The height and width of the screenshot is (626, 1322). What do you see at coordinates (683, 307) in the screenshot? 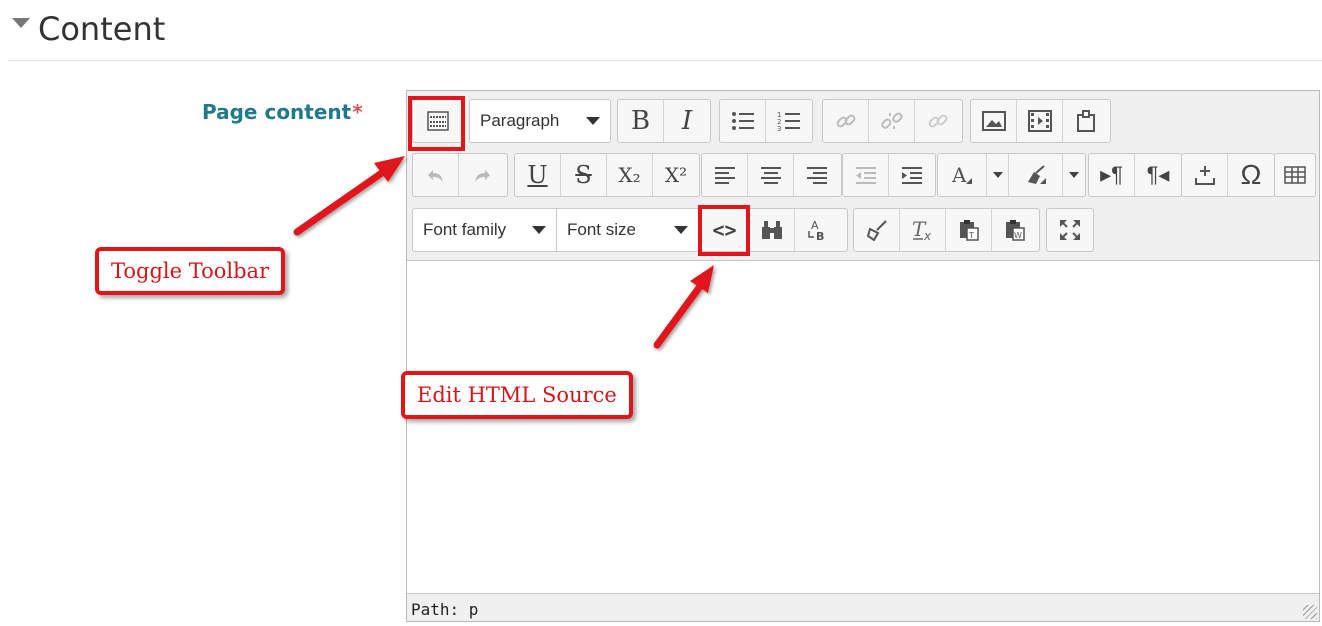
I see `edit-html-source-arrow` at bounding box center [683, 307].